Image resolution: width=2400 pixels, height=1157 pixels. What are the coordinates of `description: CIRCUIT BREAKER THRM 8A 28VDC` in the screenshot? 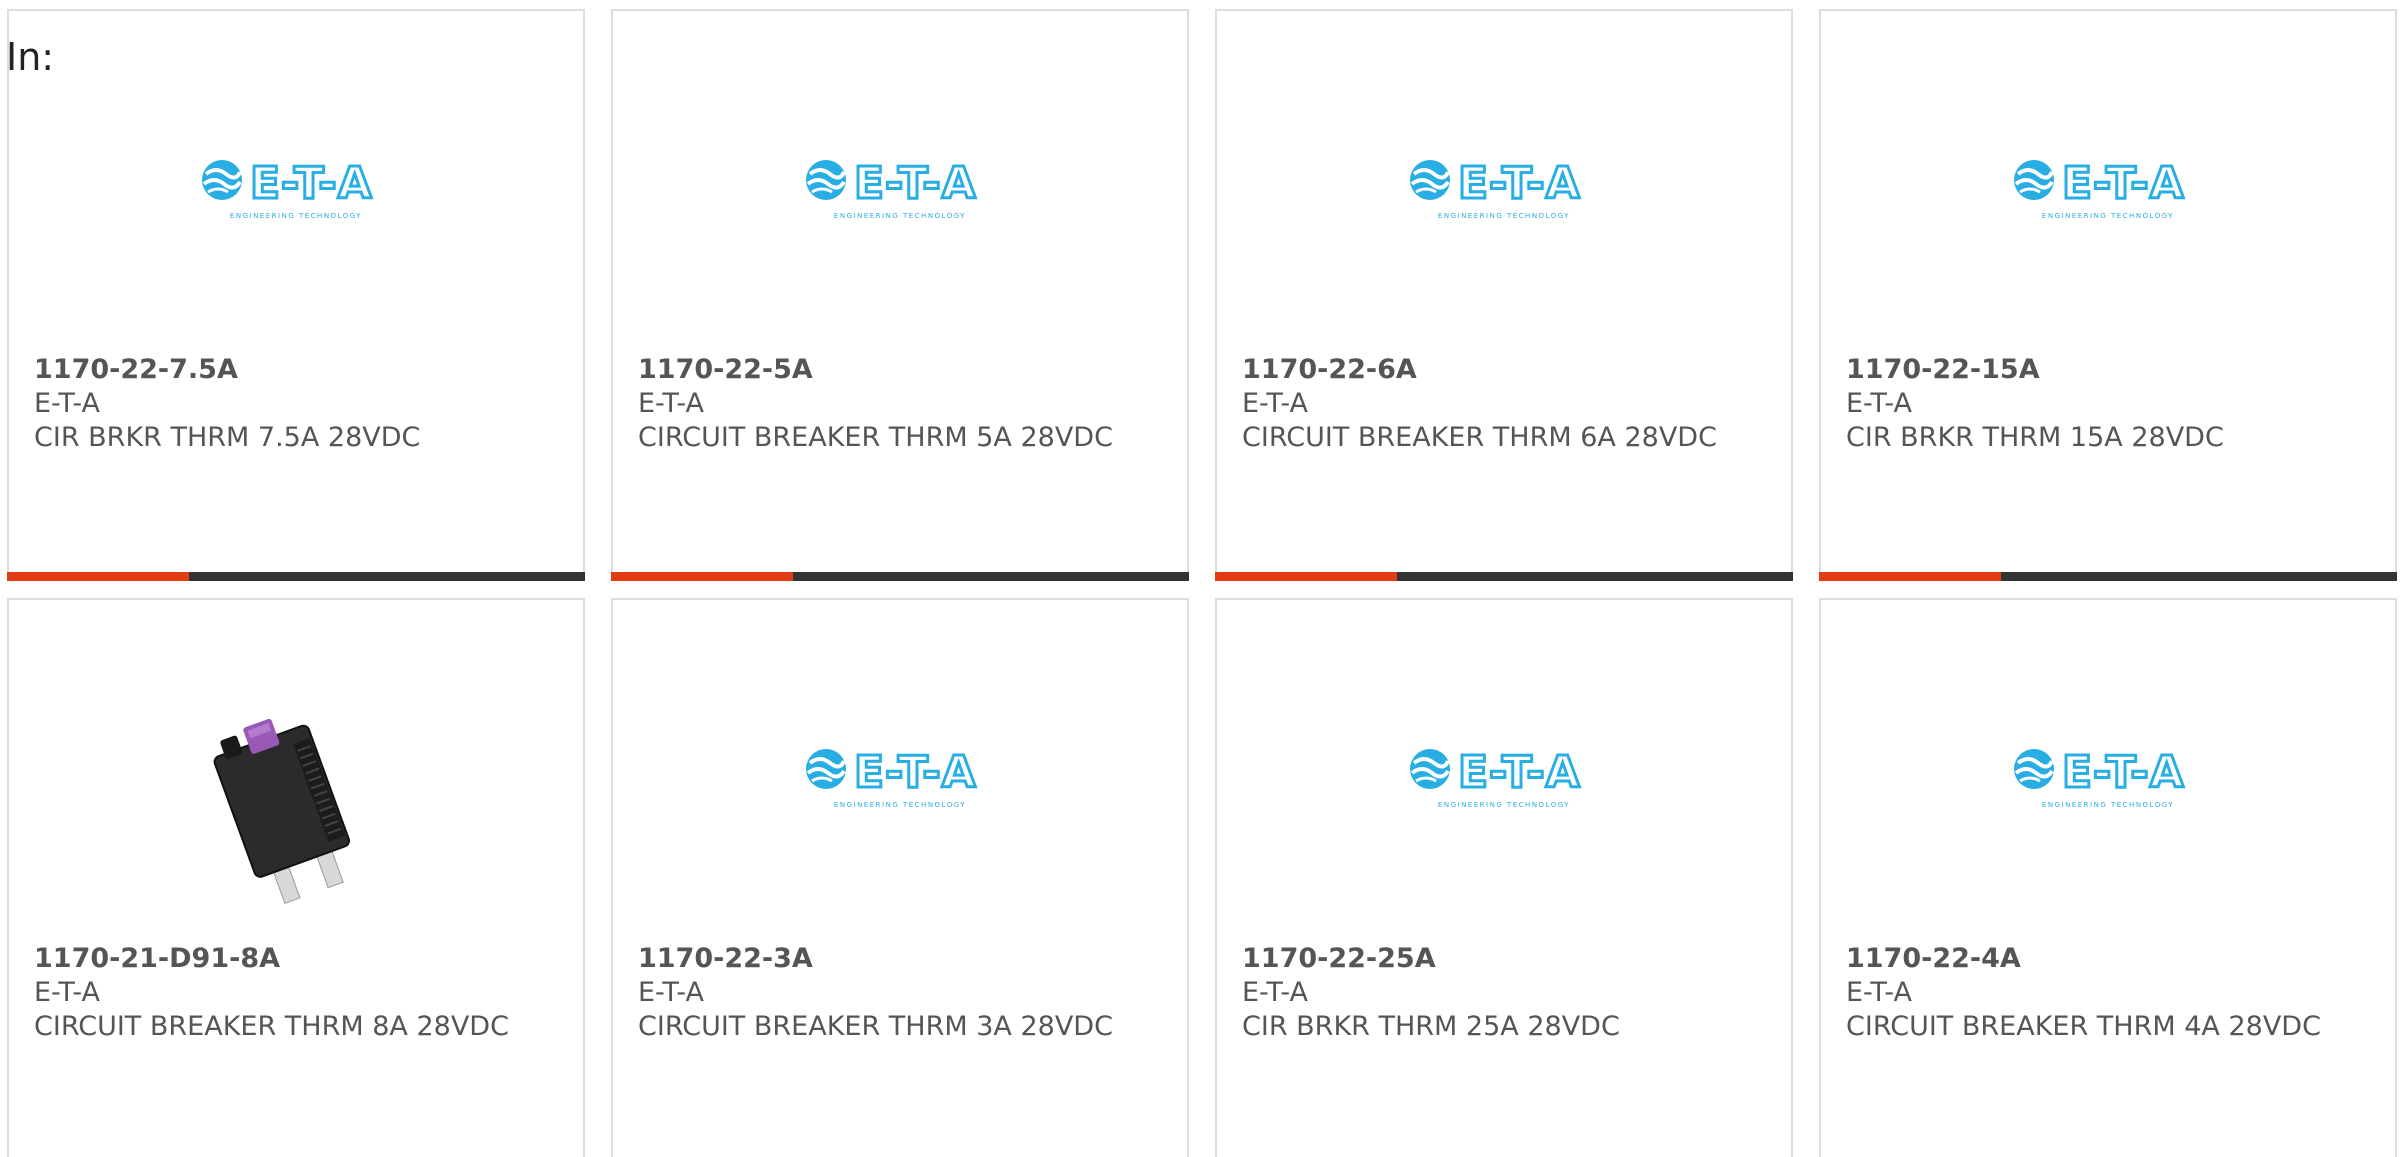 It's located at (271, 1026).